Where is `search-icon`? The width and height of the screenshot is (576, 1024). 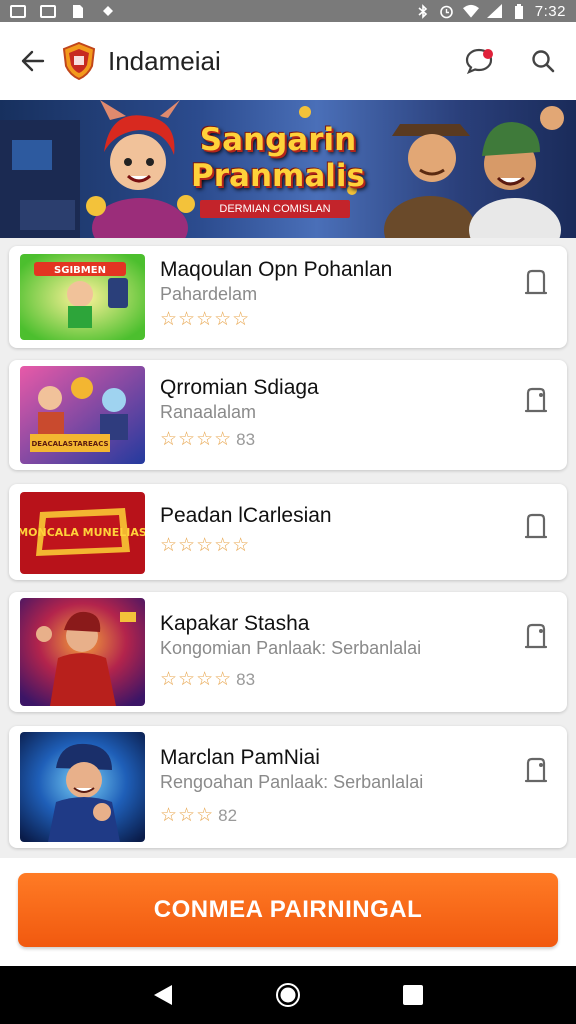 search-icon is located at coordinates (543, 61).